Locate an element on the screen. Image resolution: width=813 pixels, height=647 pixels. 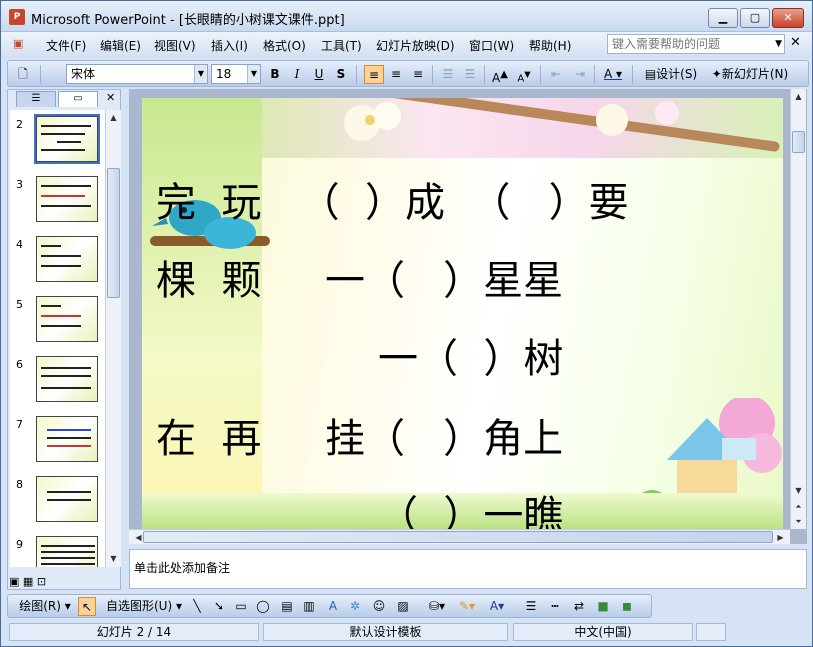
powerpoint-app-icon: P is located at coordinates (17, 17).